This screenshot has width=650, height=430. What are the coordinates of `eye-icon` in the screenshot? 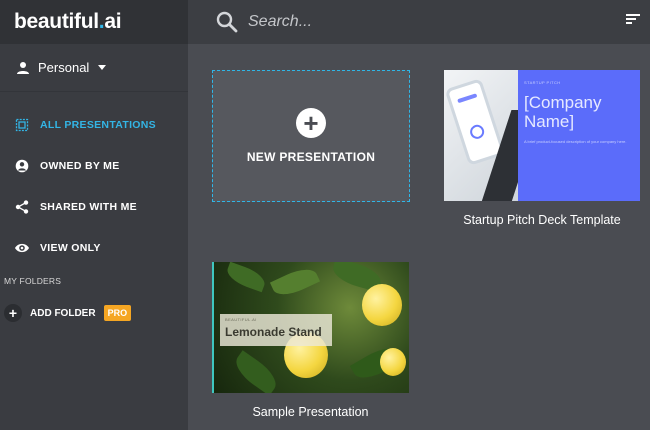 It's located at (22, 248).